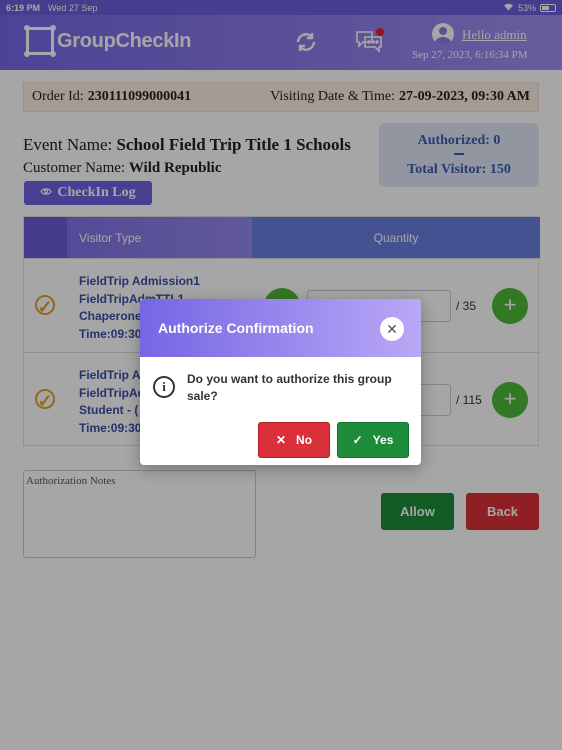 This screenshot has width=562, height=750. Describe the element at coordinates (164, 387) in the screenshot. I see `info-icon: i` at that location.